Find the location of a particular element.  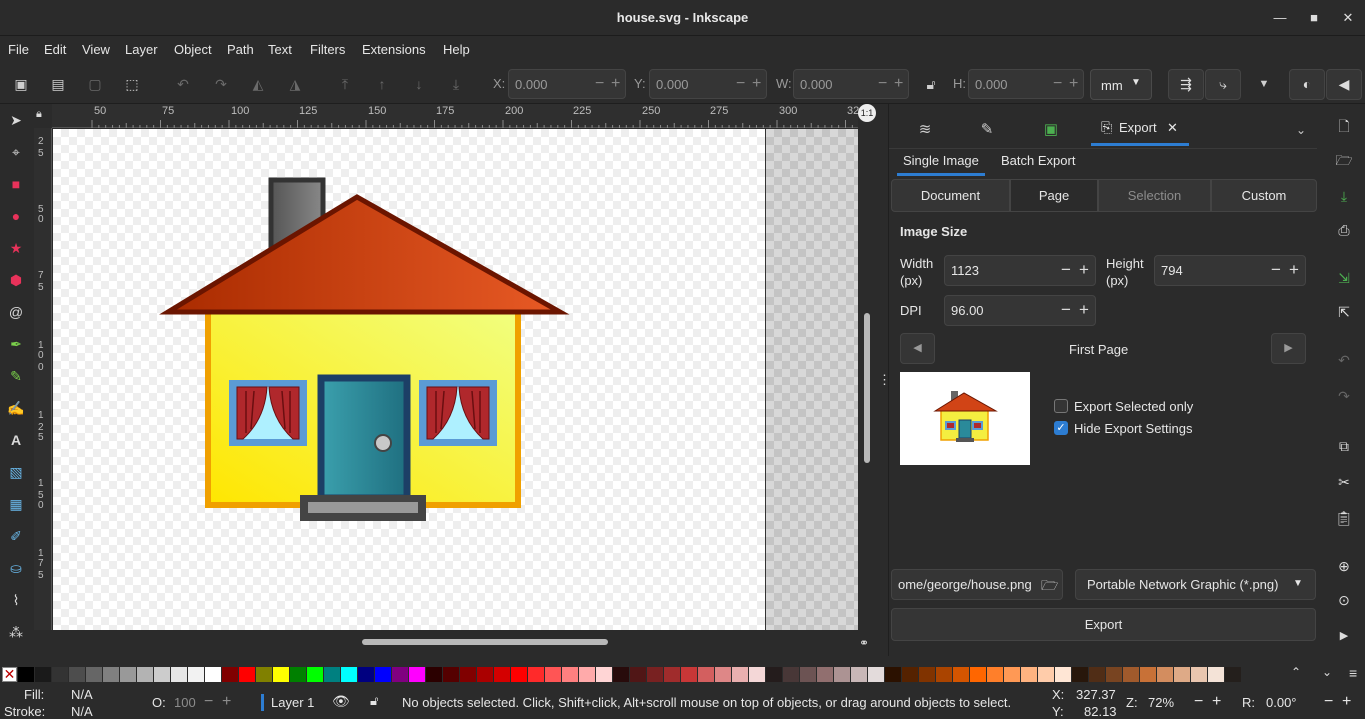

palette-menu-icon: ≡ is located at coordinates (1353, 673).